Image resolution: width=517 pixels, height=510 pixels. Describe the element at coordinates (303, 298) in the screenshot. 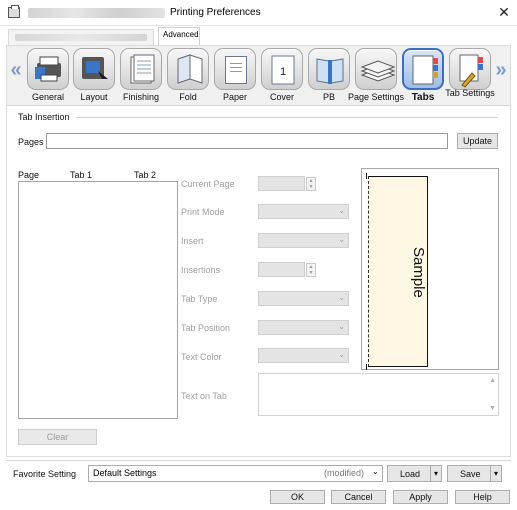

I see `tab-type-select: ⌄` at that location.